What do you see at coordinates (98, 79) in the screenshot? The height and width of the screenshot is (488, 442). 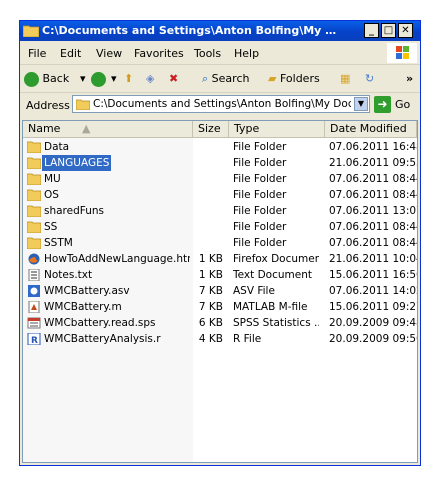 I see `forward-button` at bounding box center [98, 79].